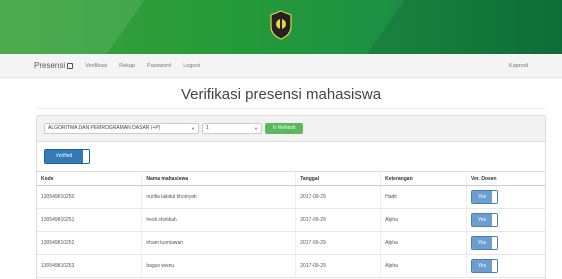 The image size is (562, 279). Describe the element at coordinates (219, 178) in the screenshot. I see `column-header-nama: Nama mahasiswa` at that location.